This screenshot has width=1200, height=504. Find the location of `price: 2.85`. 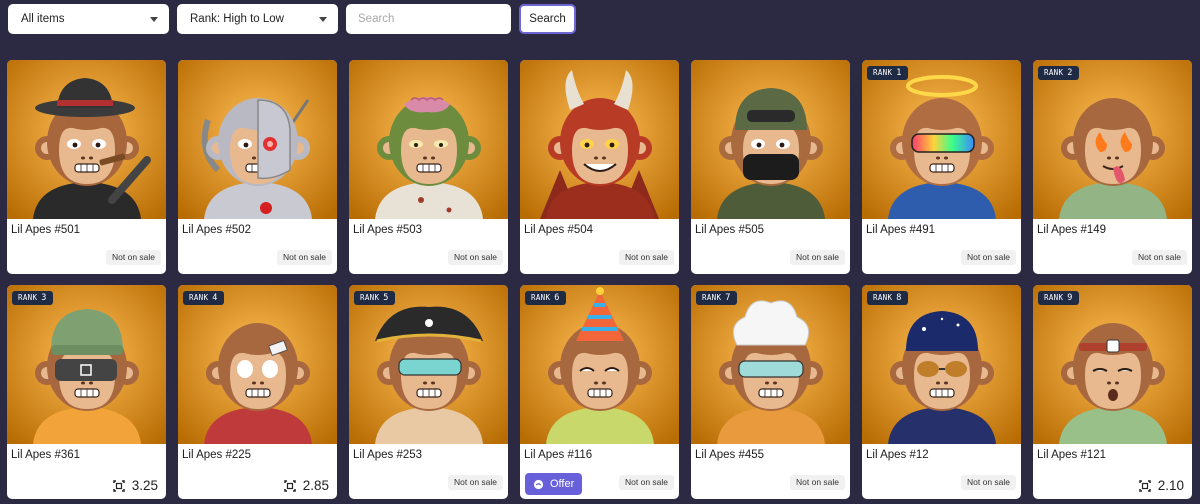

price: 2.85 is located at coordinates (306, 485).